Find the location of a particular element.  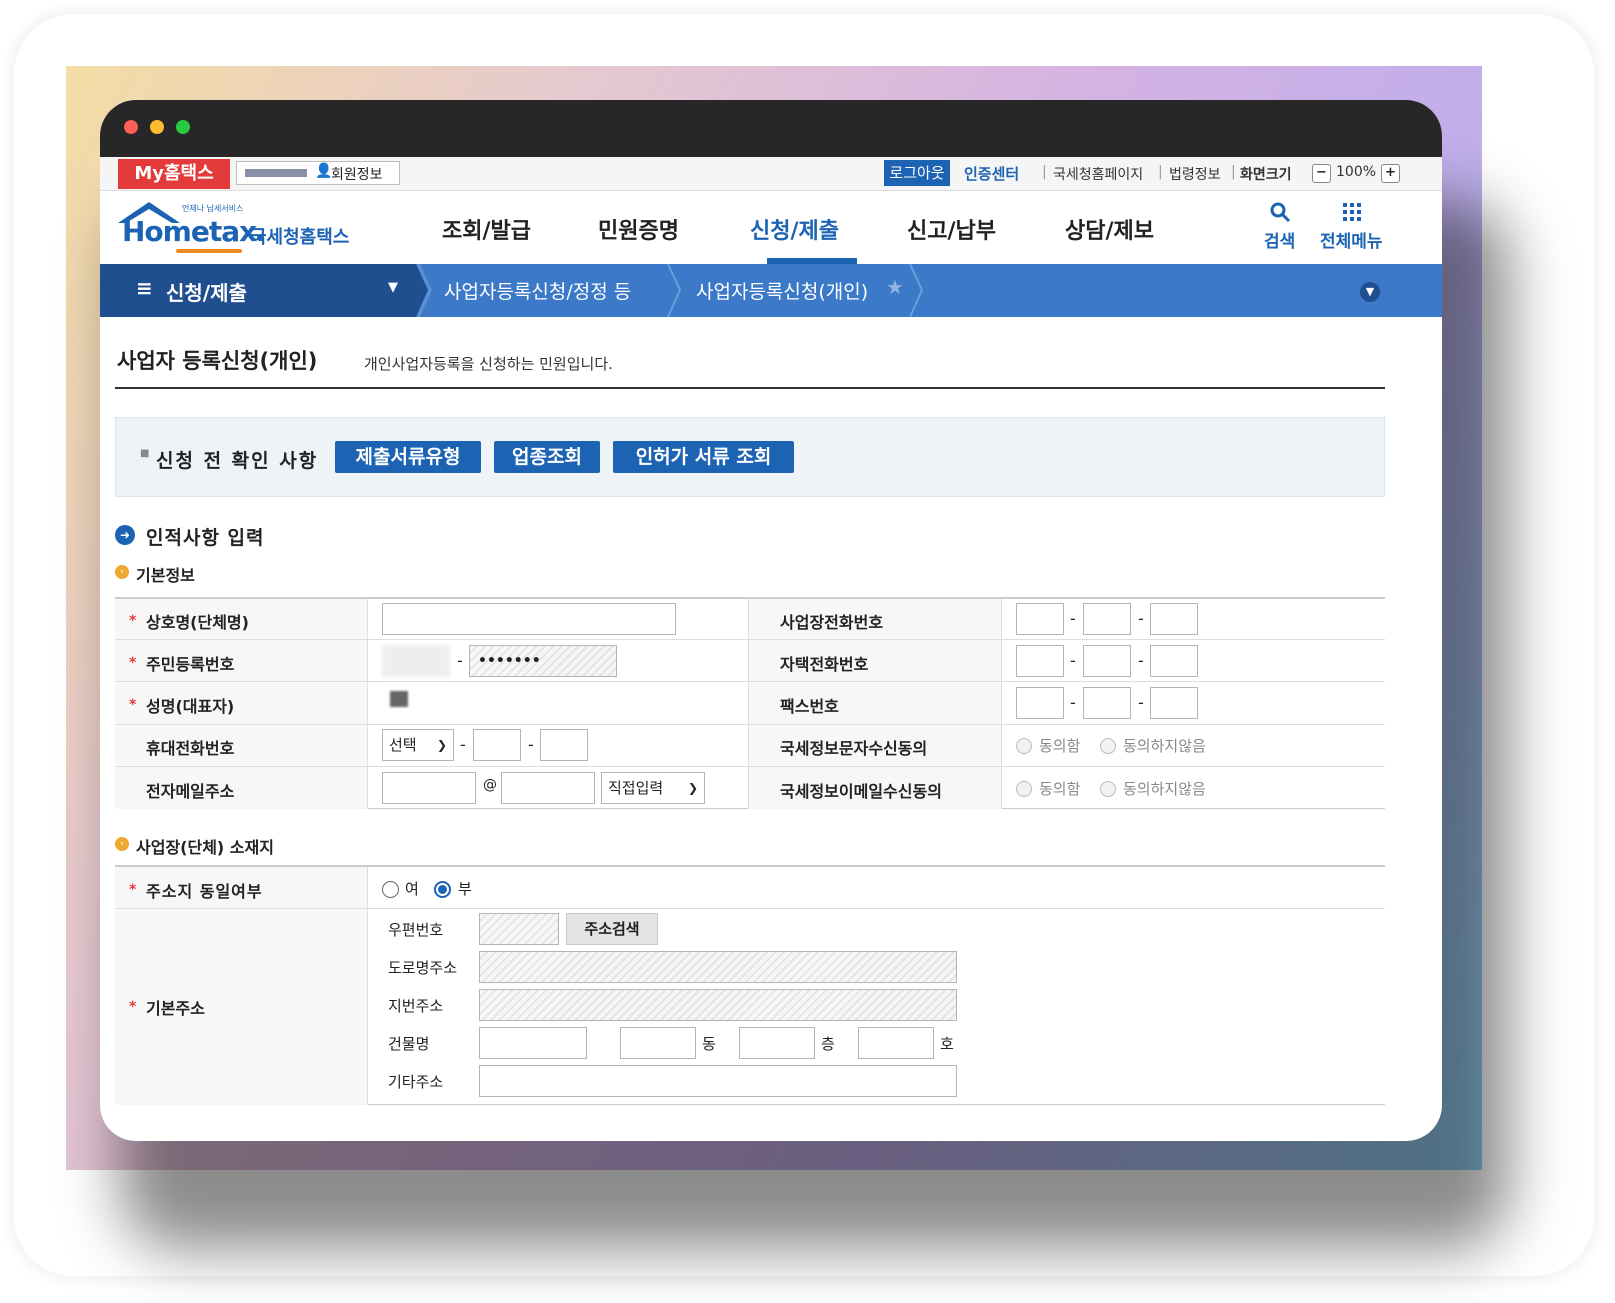

screen-size-label: 화면크기 is located at coordinates (1266, 175).